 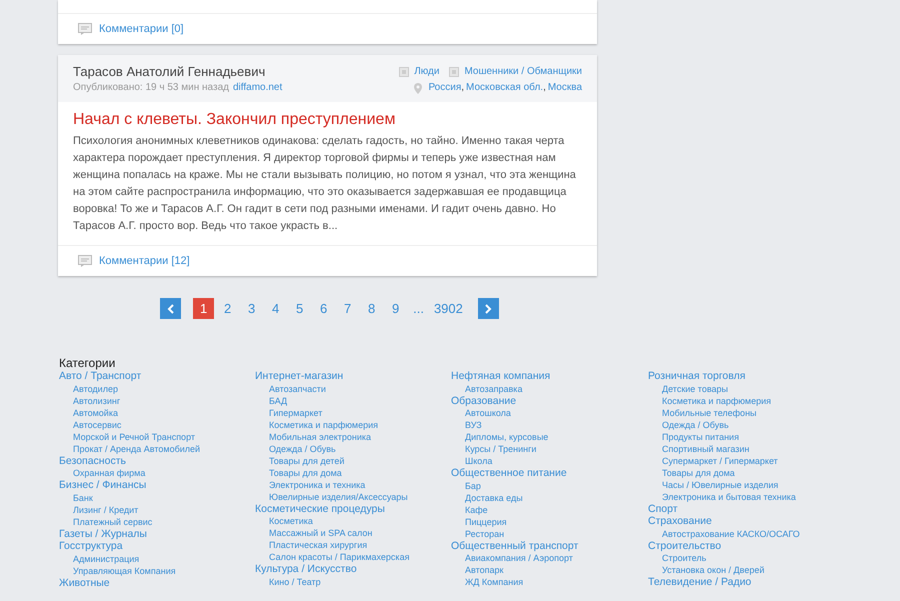 What do you see at coordinates (371, 308) in the screenshot?
I see `page-button: 8` at bounding box center [371, 308].